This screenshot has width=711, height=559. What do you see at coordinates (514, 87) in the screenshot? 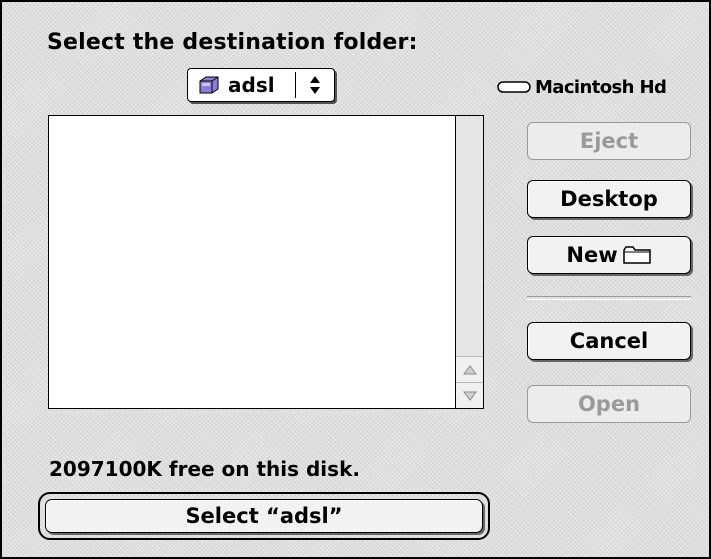
I see `hard-disk-icon` at bounding box center [514, 87].